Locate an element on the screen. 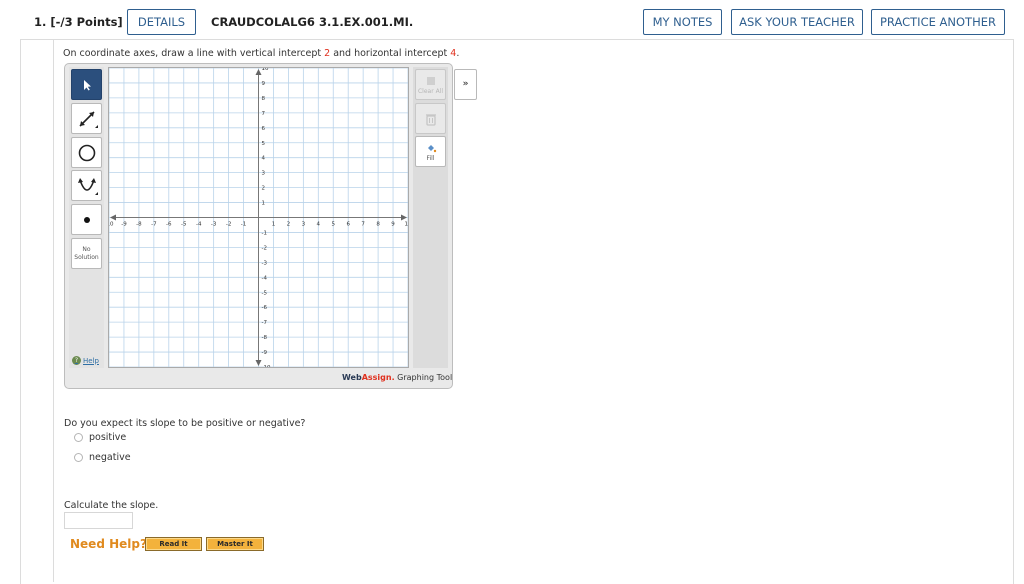  practice-another-button: PRACTICE ANOTHER is located at coordinates (938, 22).